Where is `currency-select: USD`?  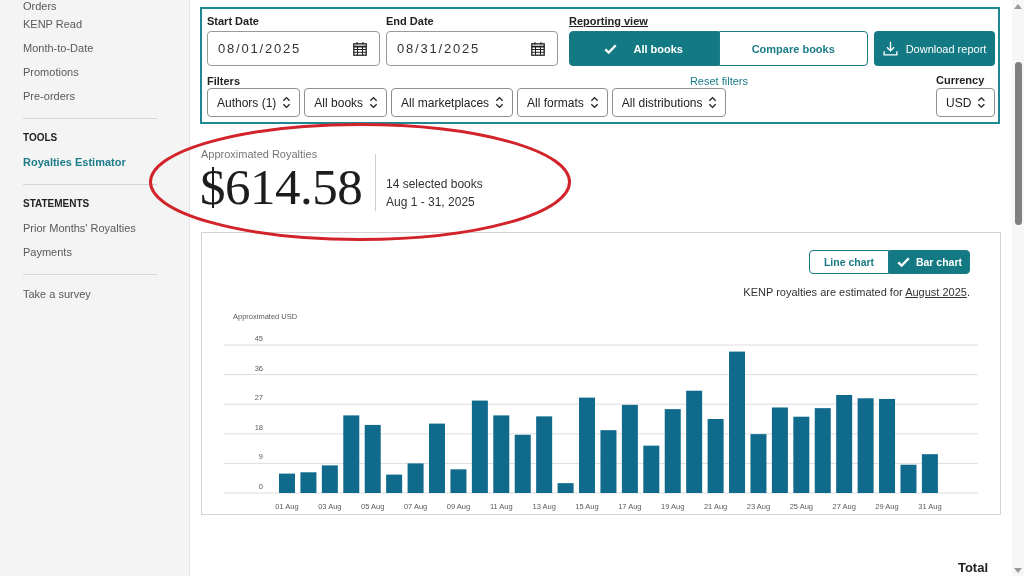
currency-select: USD is located at coordinates (965, 102).